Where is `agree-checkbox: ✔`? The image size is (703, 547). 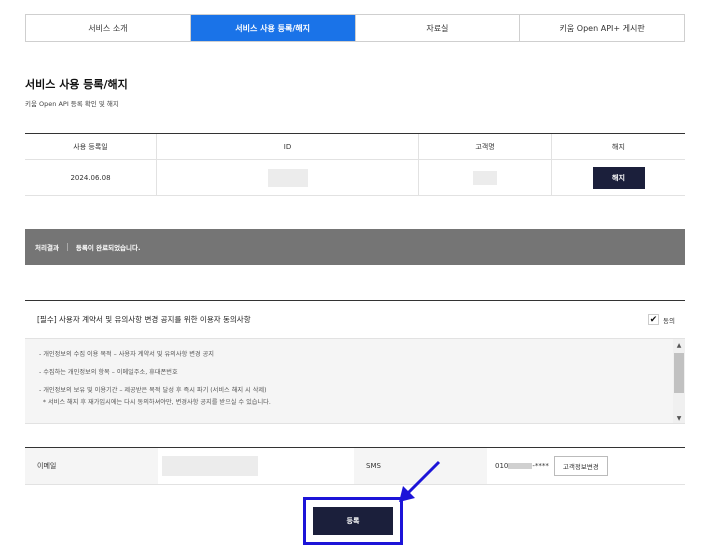
agree-checkbox: ✔ is located at coordinates (654, 319).